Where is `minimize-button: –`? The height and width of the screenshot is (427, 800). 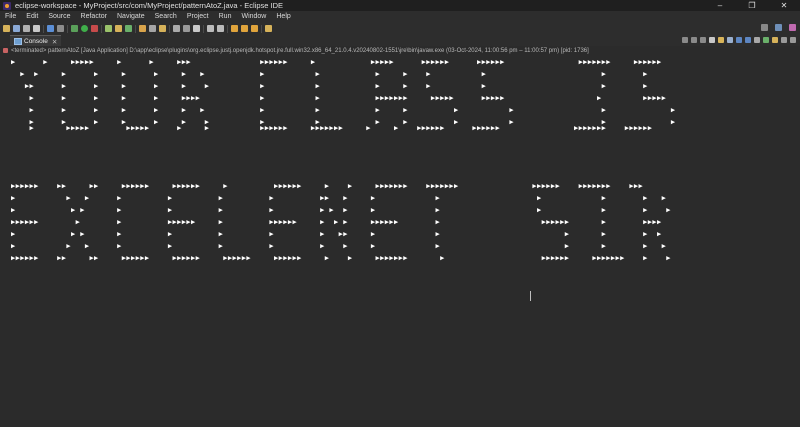 minimize-button: – is located at coordinates (720, 5).